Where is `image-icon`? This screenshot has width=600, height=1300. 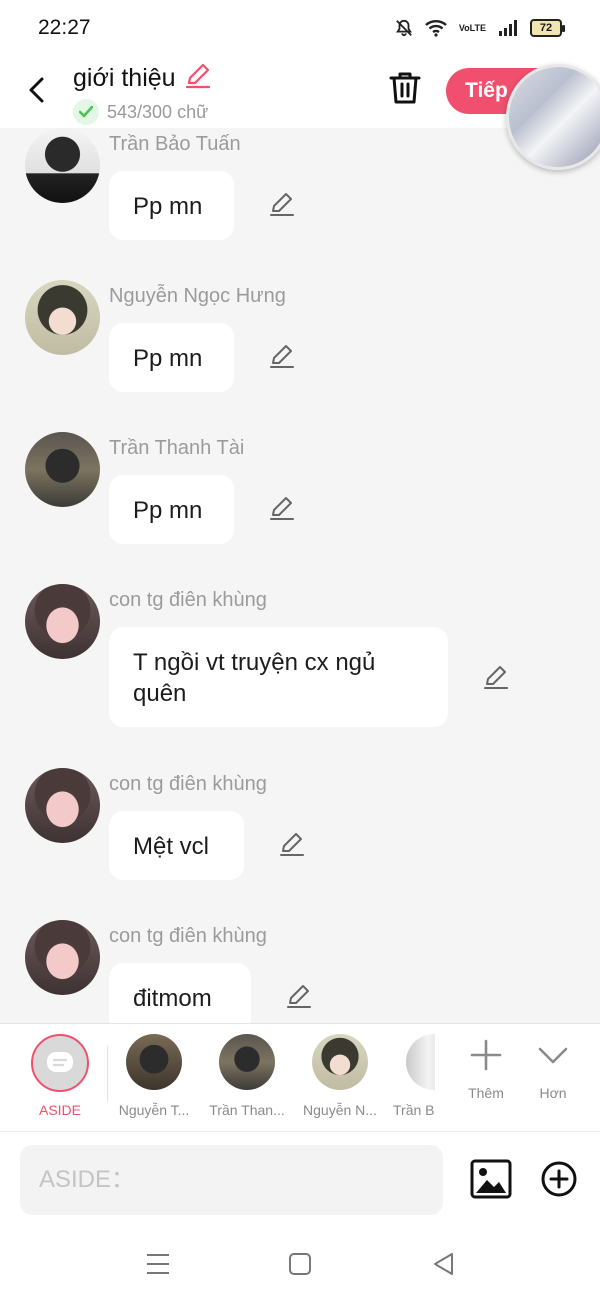 image-icon is located at coordinates (491, 1179).